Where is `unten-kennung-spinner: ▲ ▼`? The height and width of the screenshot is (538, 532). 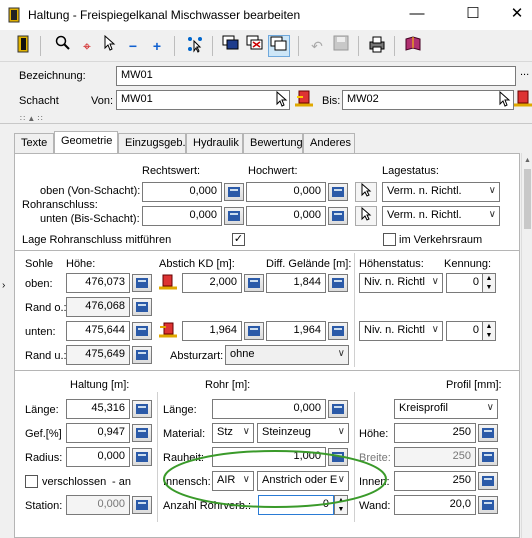
unten-kennung-spinner: ▲ ▼ is located at coordinates (489, 331).